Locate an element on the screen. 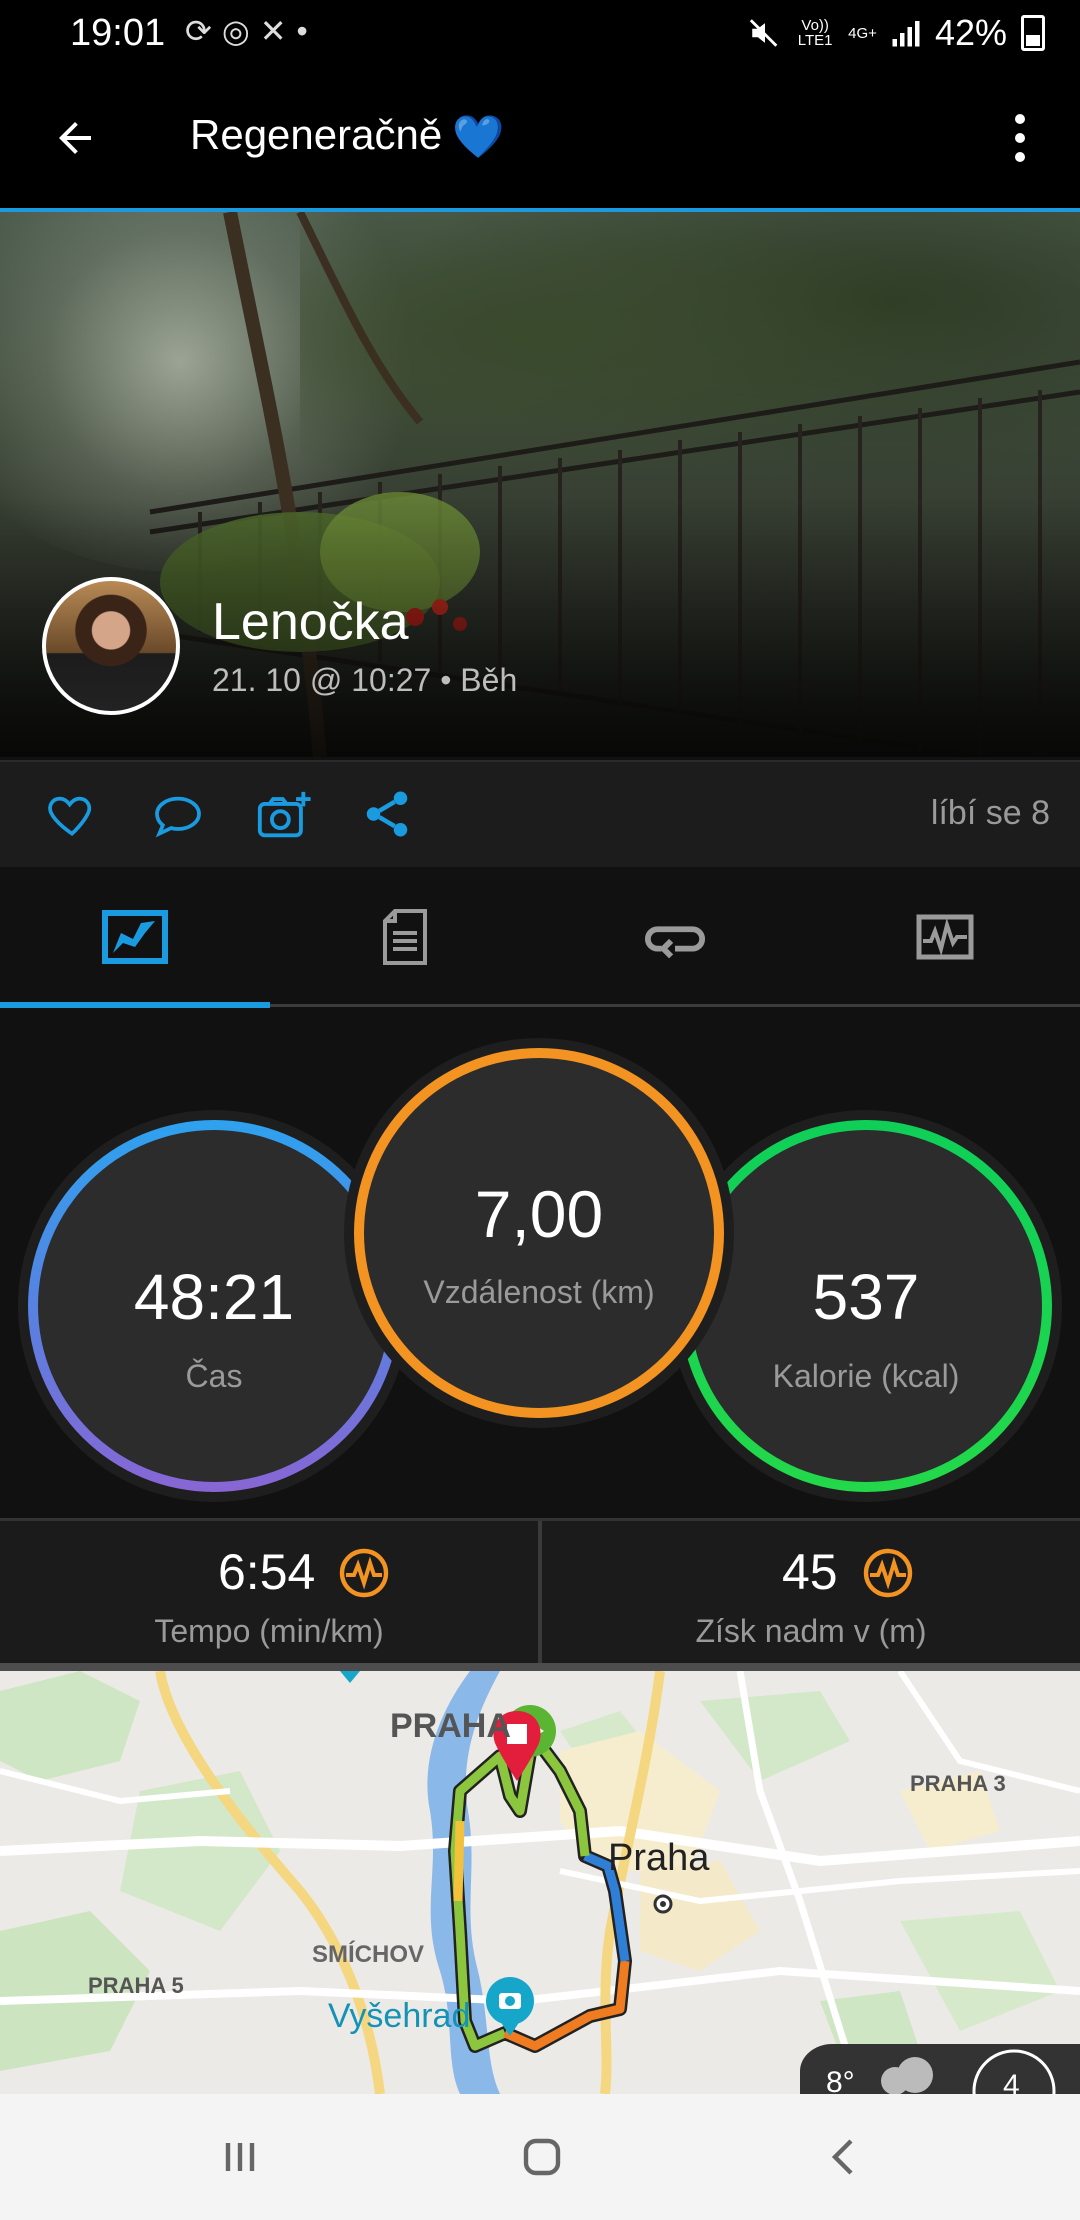 Image resolution: width=1080 pixels, height=2220 pixels. tab-bar is located at coordinates (540, 937).